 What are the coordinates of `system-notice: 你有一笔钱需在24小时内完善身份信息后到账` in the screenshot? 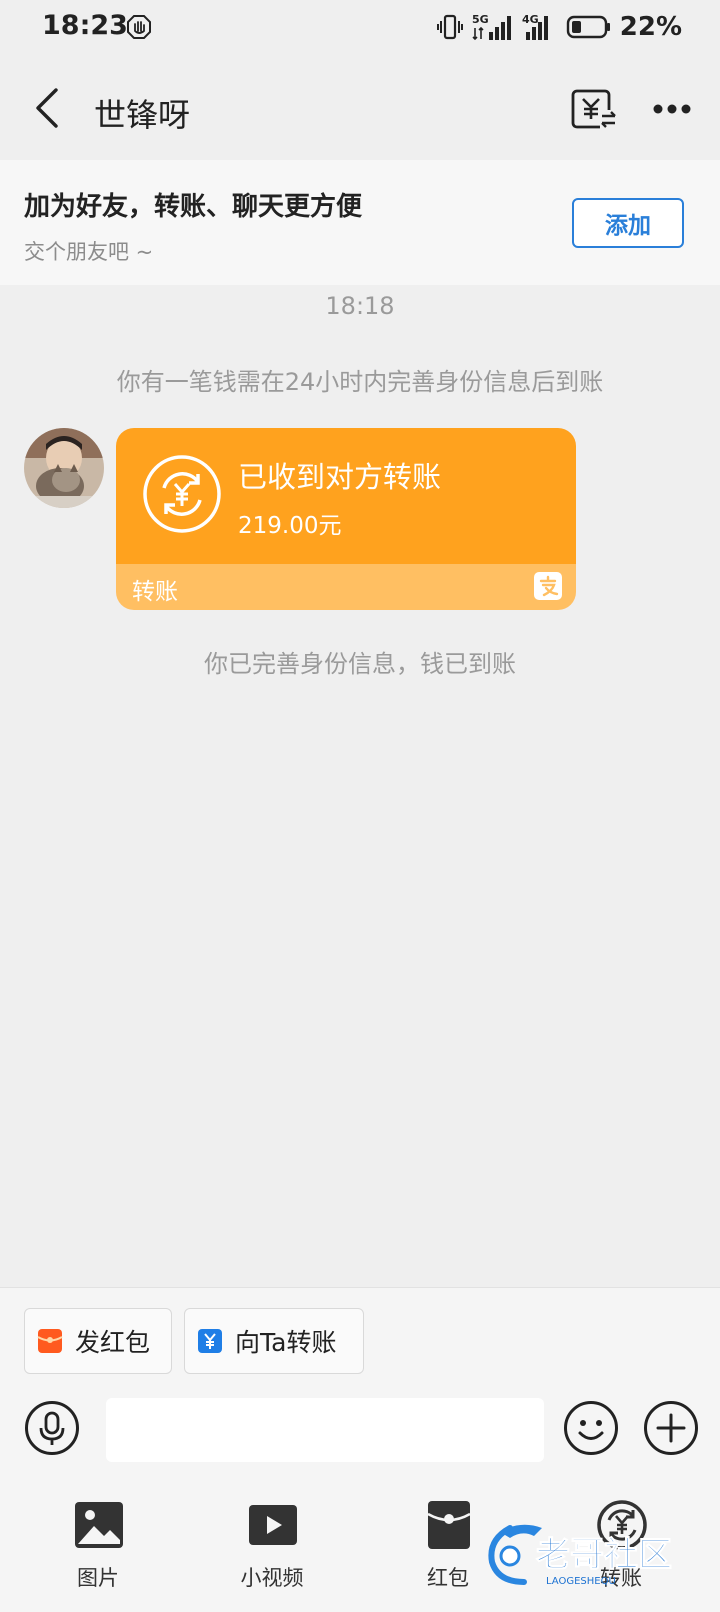 It's located at (360, 382).